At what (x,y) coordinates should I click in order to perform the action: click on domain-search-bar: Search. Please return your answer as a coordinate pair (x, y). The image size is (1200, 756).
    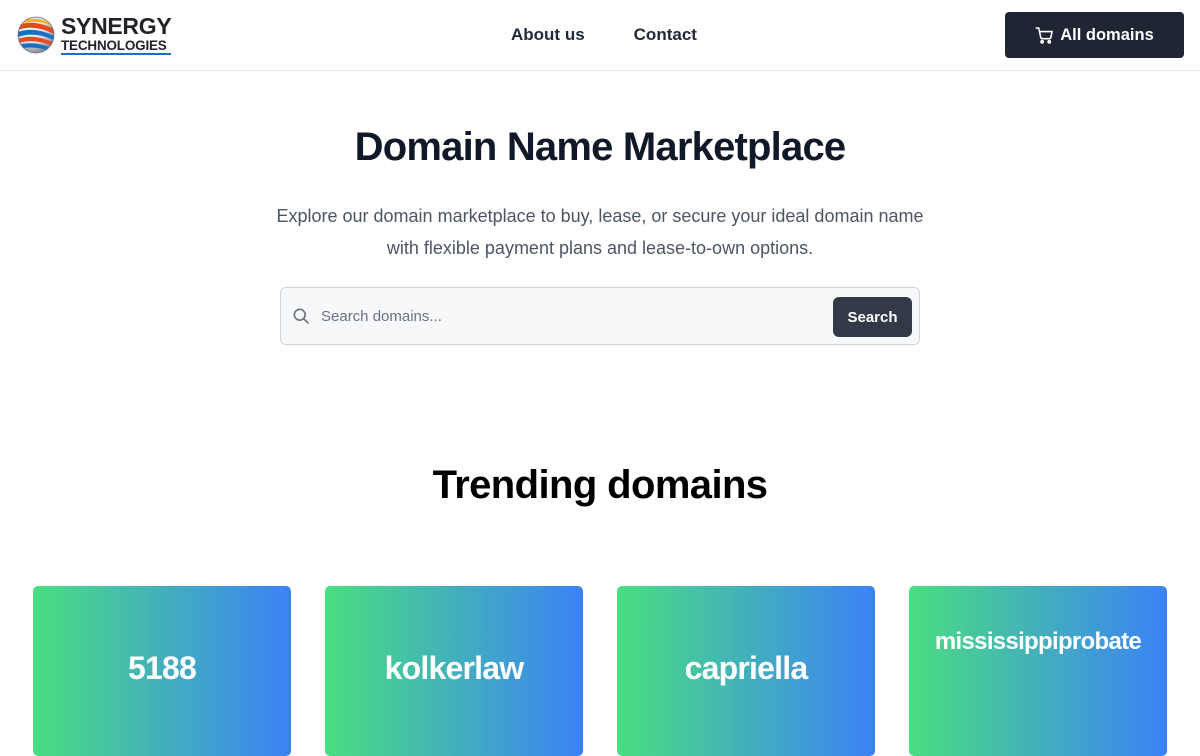
    Looking at the image, I should click on (600, 316).